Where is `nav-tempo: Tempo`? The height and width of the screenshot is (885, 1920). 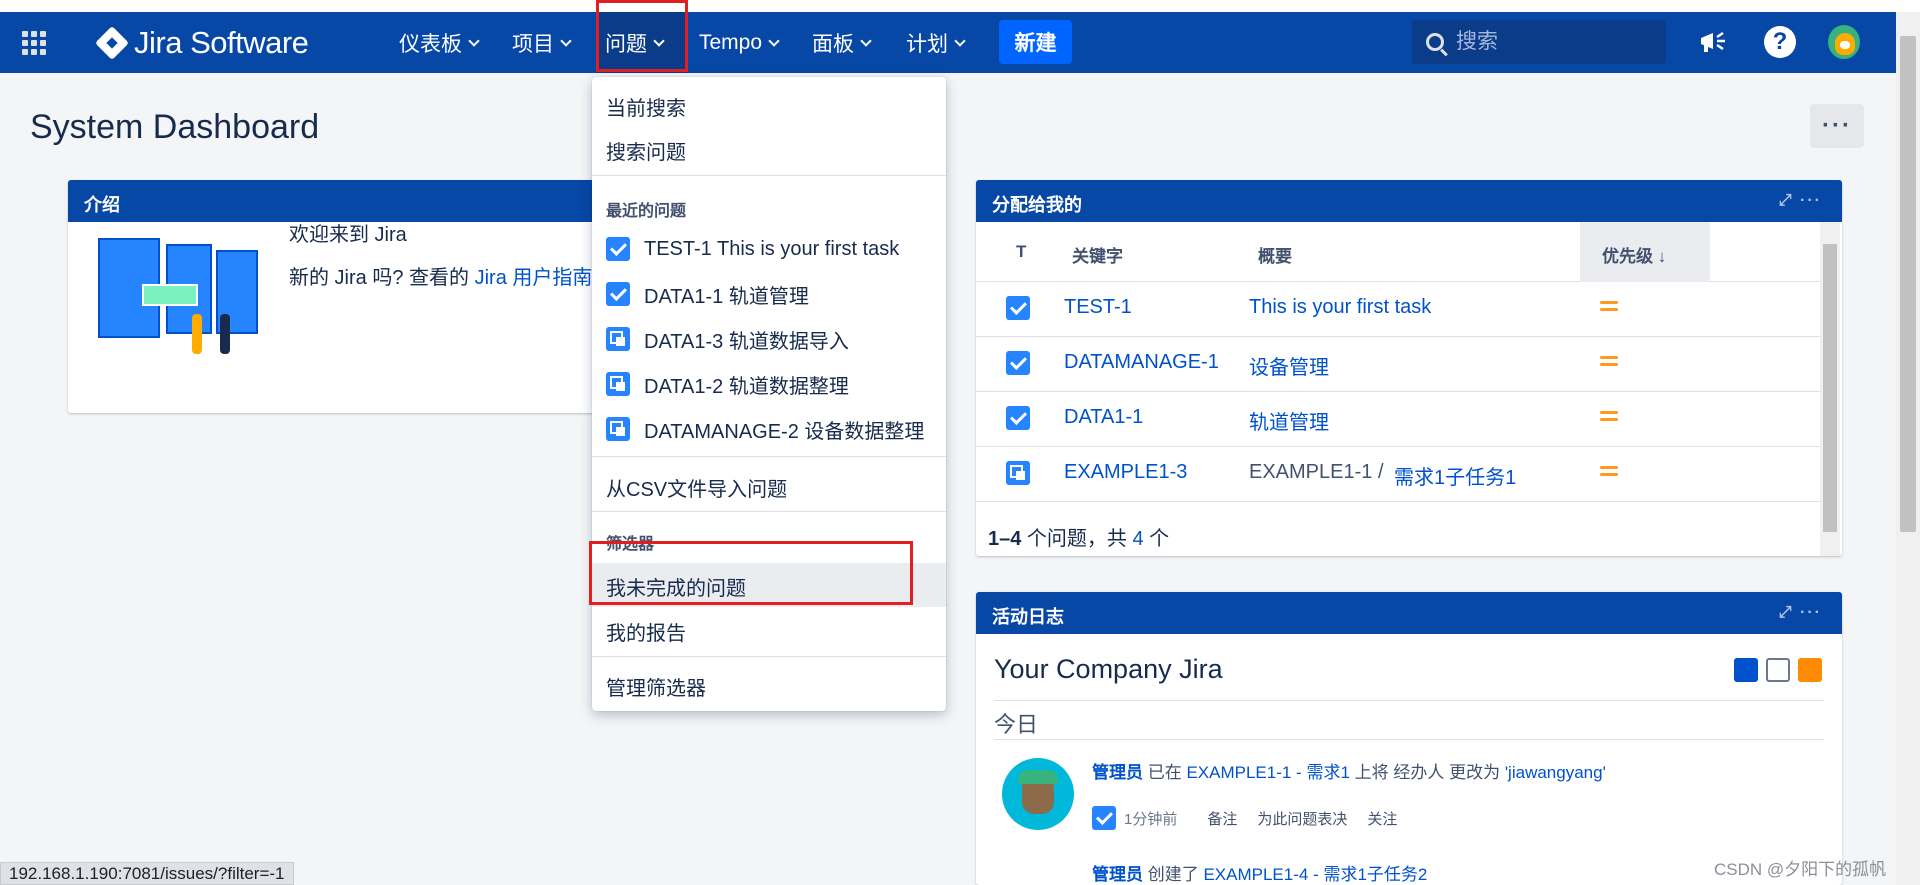 nav-tempo: Tempo is located at coordinates (739, 43).